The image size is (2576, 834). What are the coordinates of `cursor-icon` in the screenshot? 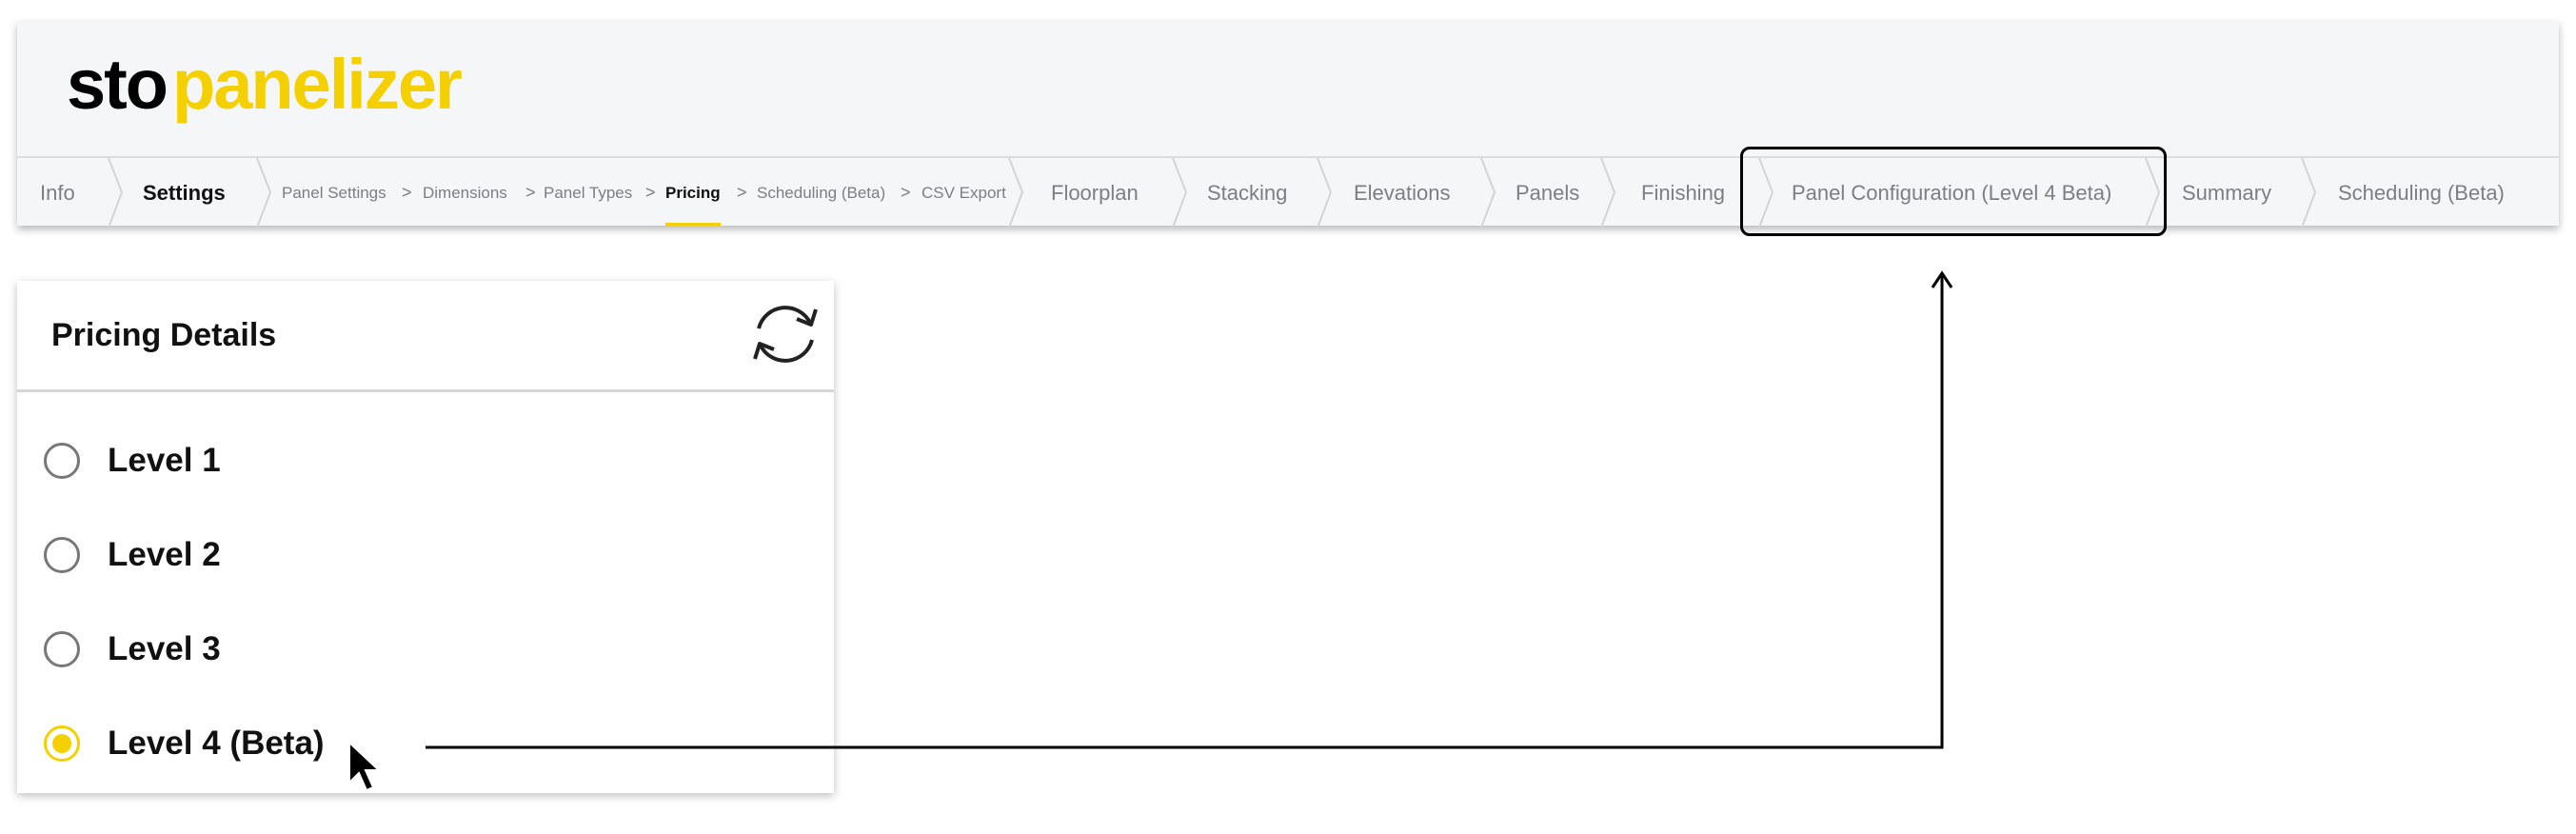 It's located at (365, 766).